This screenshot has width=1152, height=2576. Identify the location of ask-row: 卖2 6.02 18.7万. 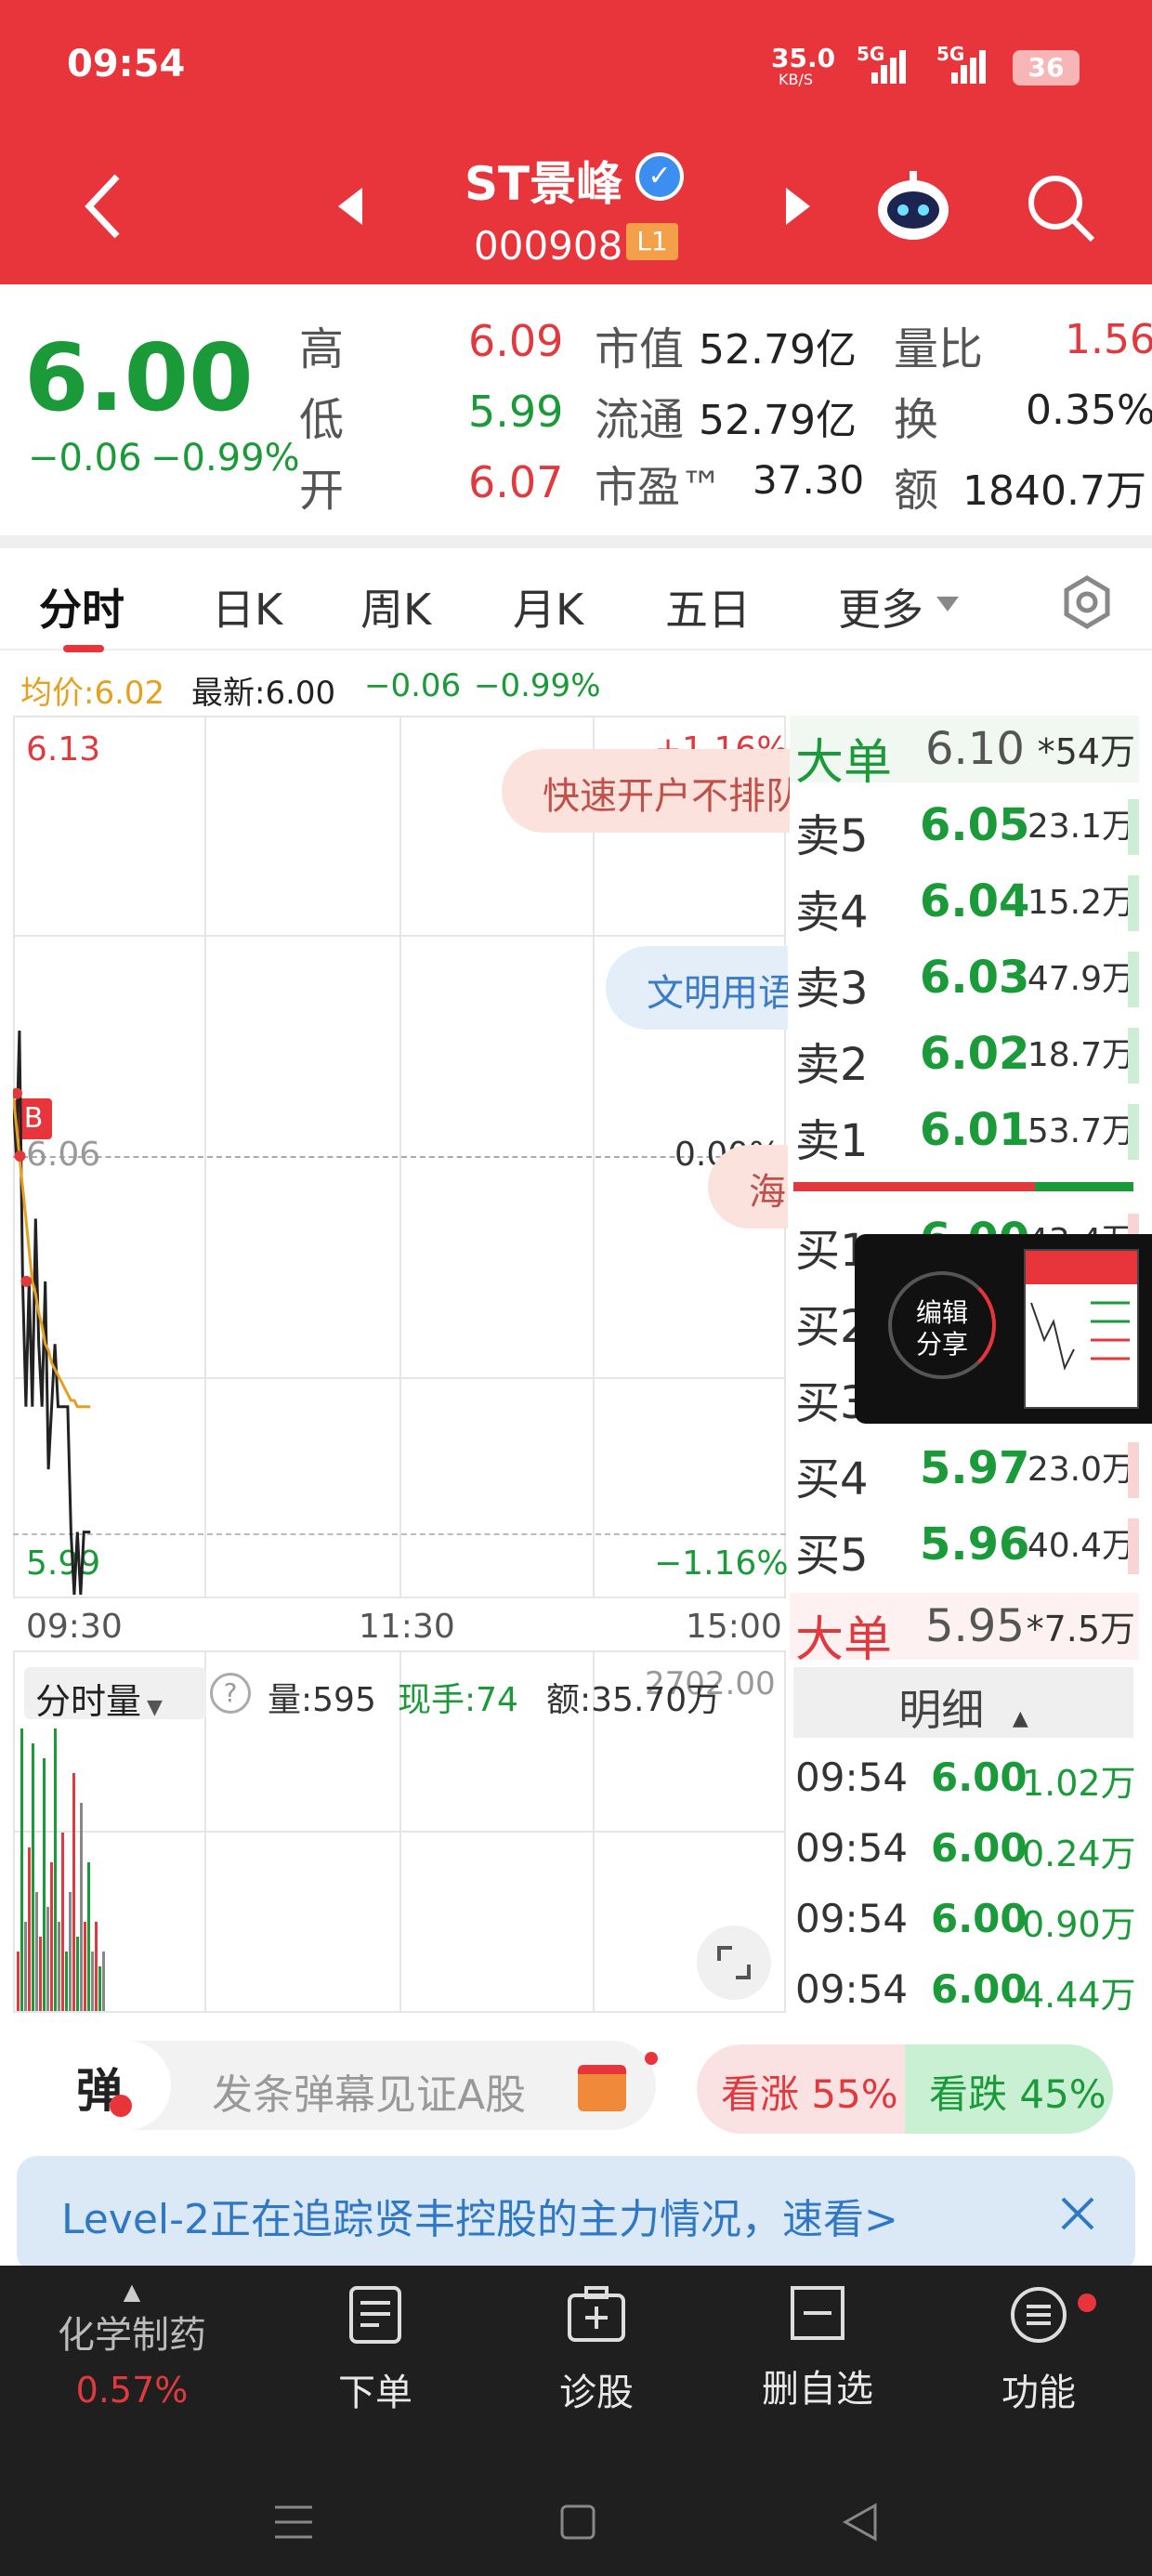
(964, 1055).